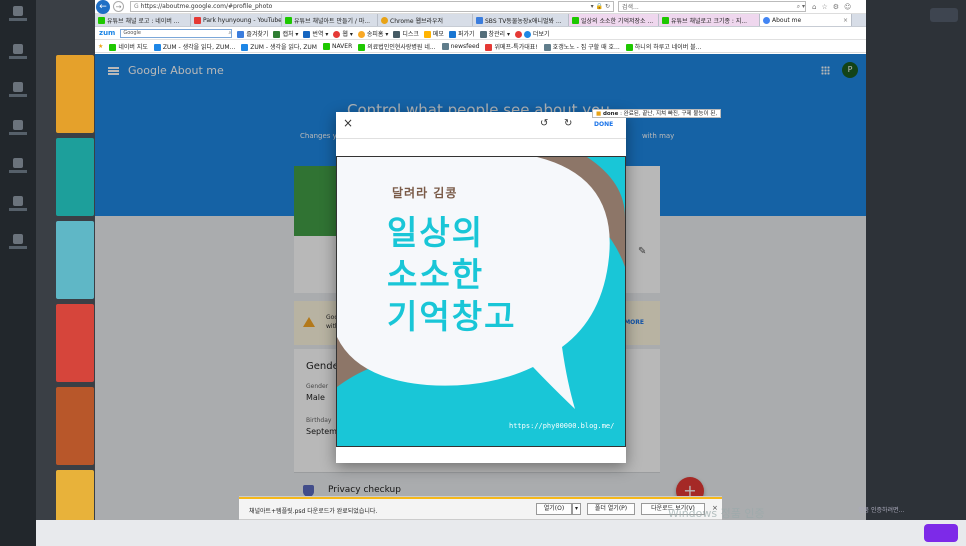 This screenshot has width=966, height=546. I want to click on text-icon, so click(18, 125).